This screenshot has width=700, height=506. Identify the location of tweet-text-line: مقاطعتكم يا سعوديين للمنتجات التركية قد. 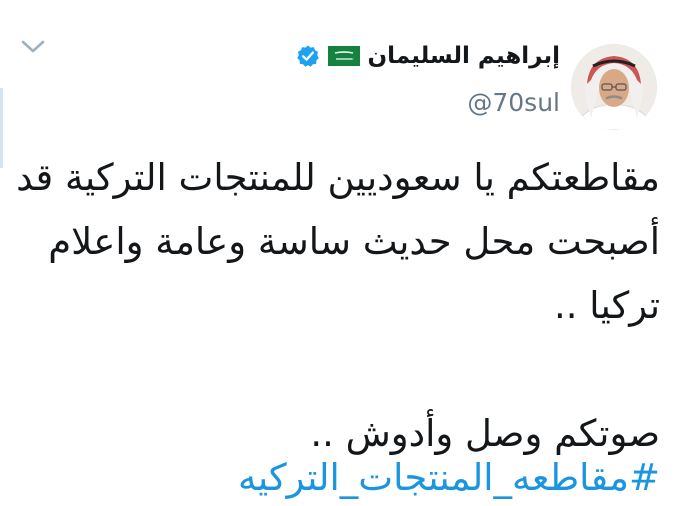
(338, 177).